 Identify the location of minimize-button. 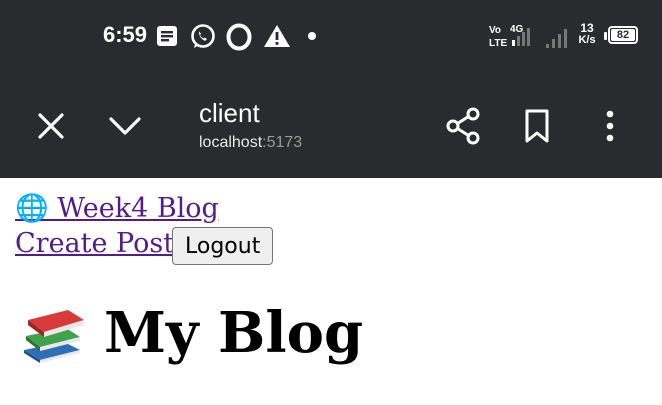
(125, 126).